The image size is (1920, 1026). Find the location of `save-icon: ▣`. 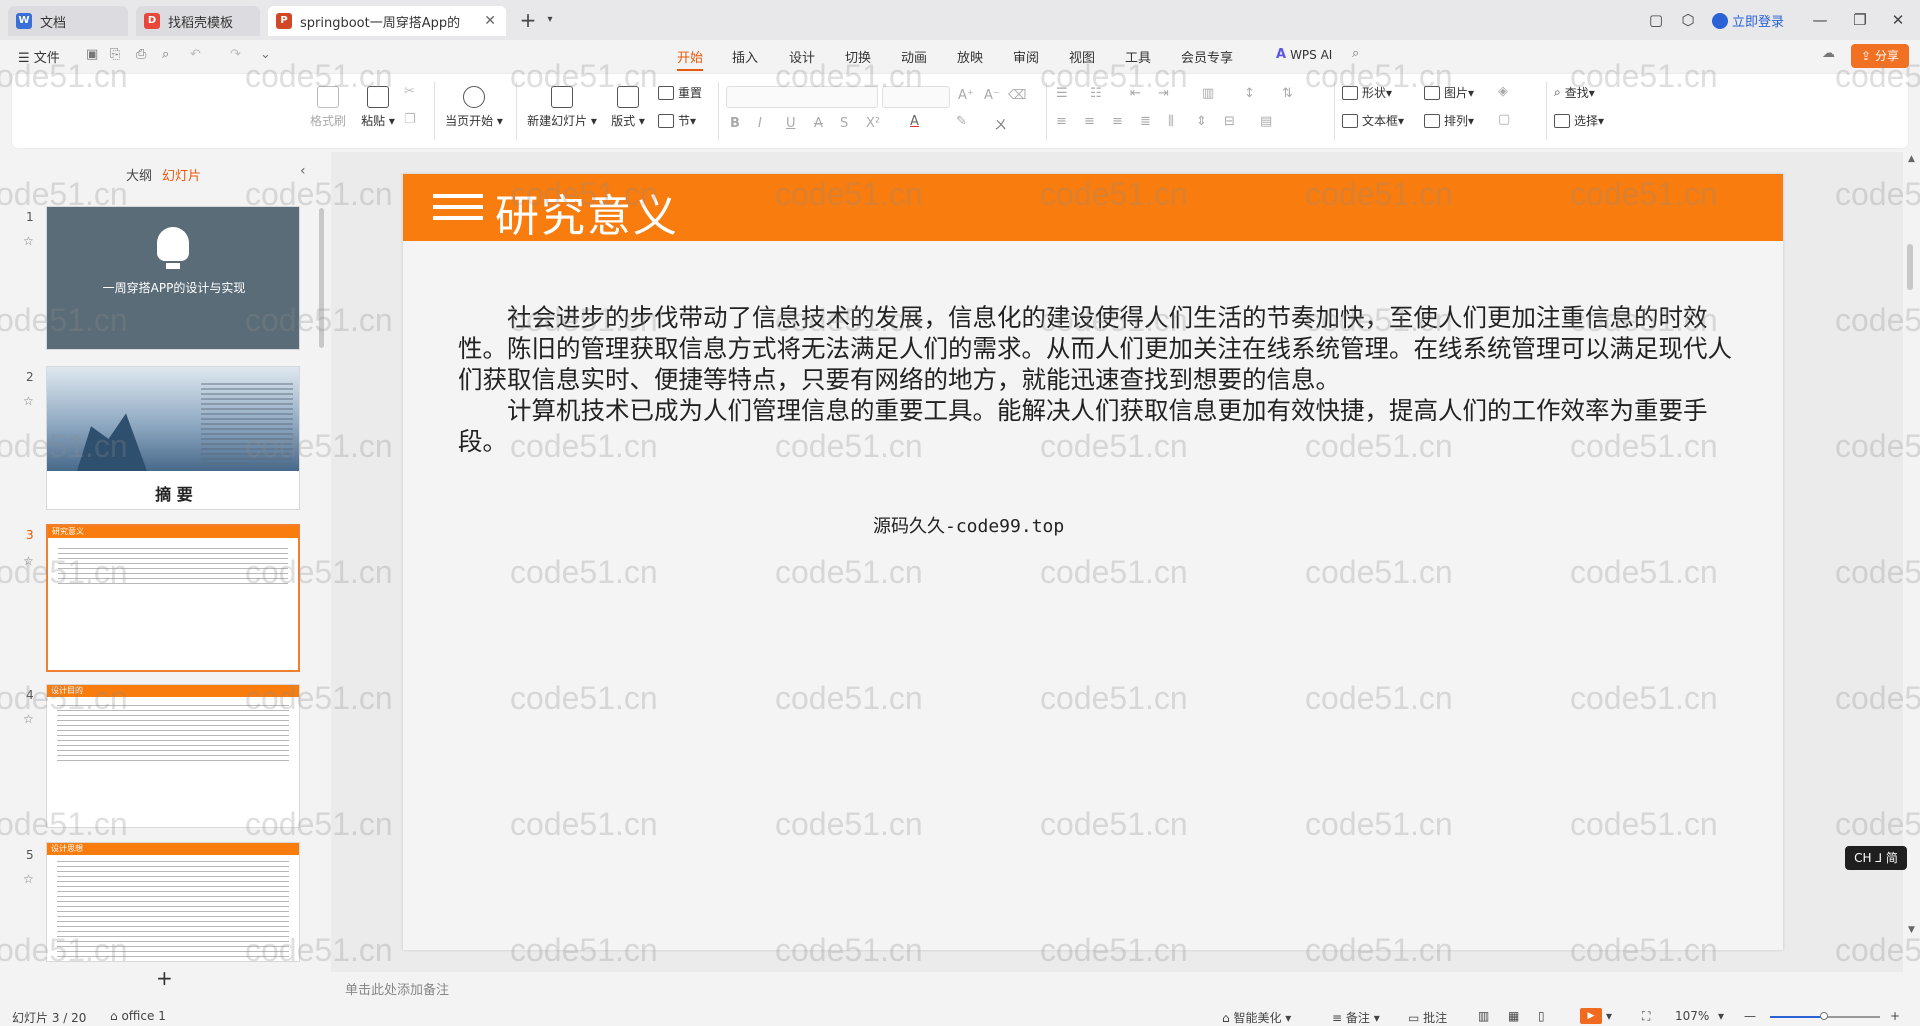

save-icon: ▣ is located at coordinates (92, 54).